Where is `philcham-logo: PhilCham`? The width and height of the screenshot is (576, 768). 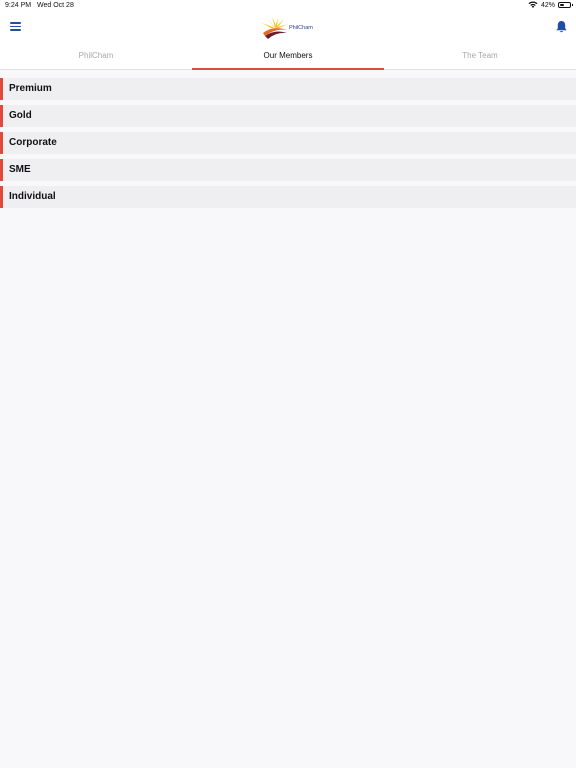
philcham-logo: PhilCham is located at coordinates (291, 28).